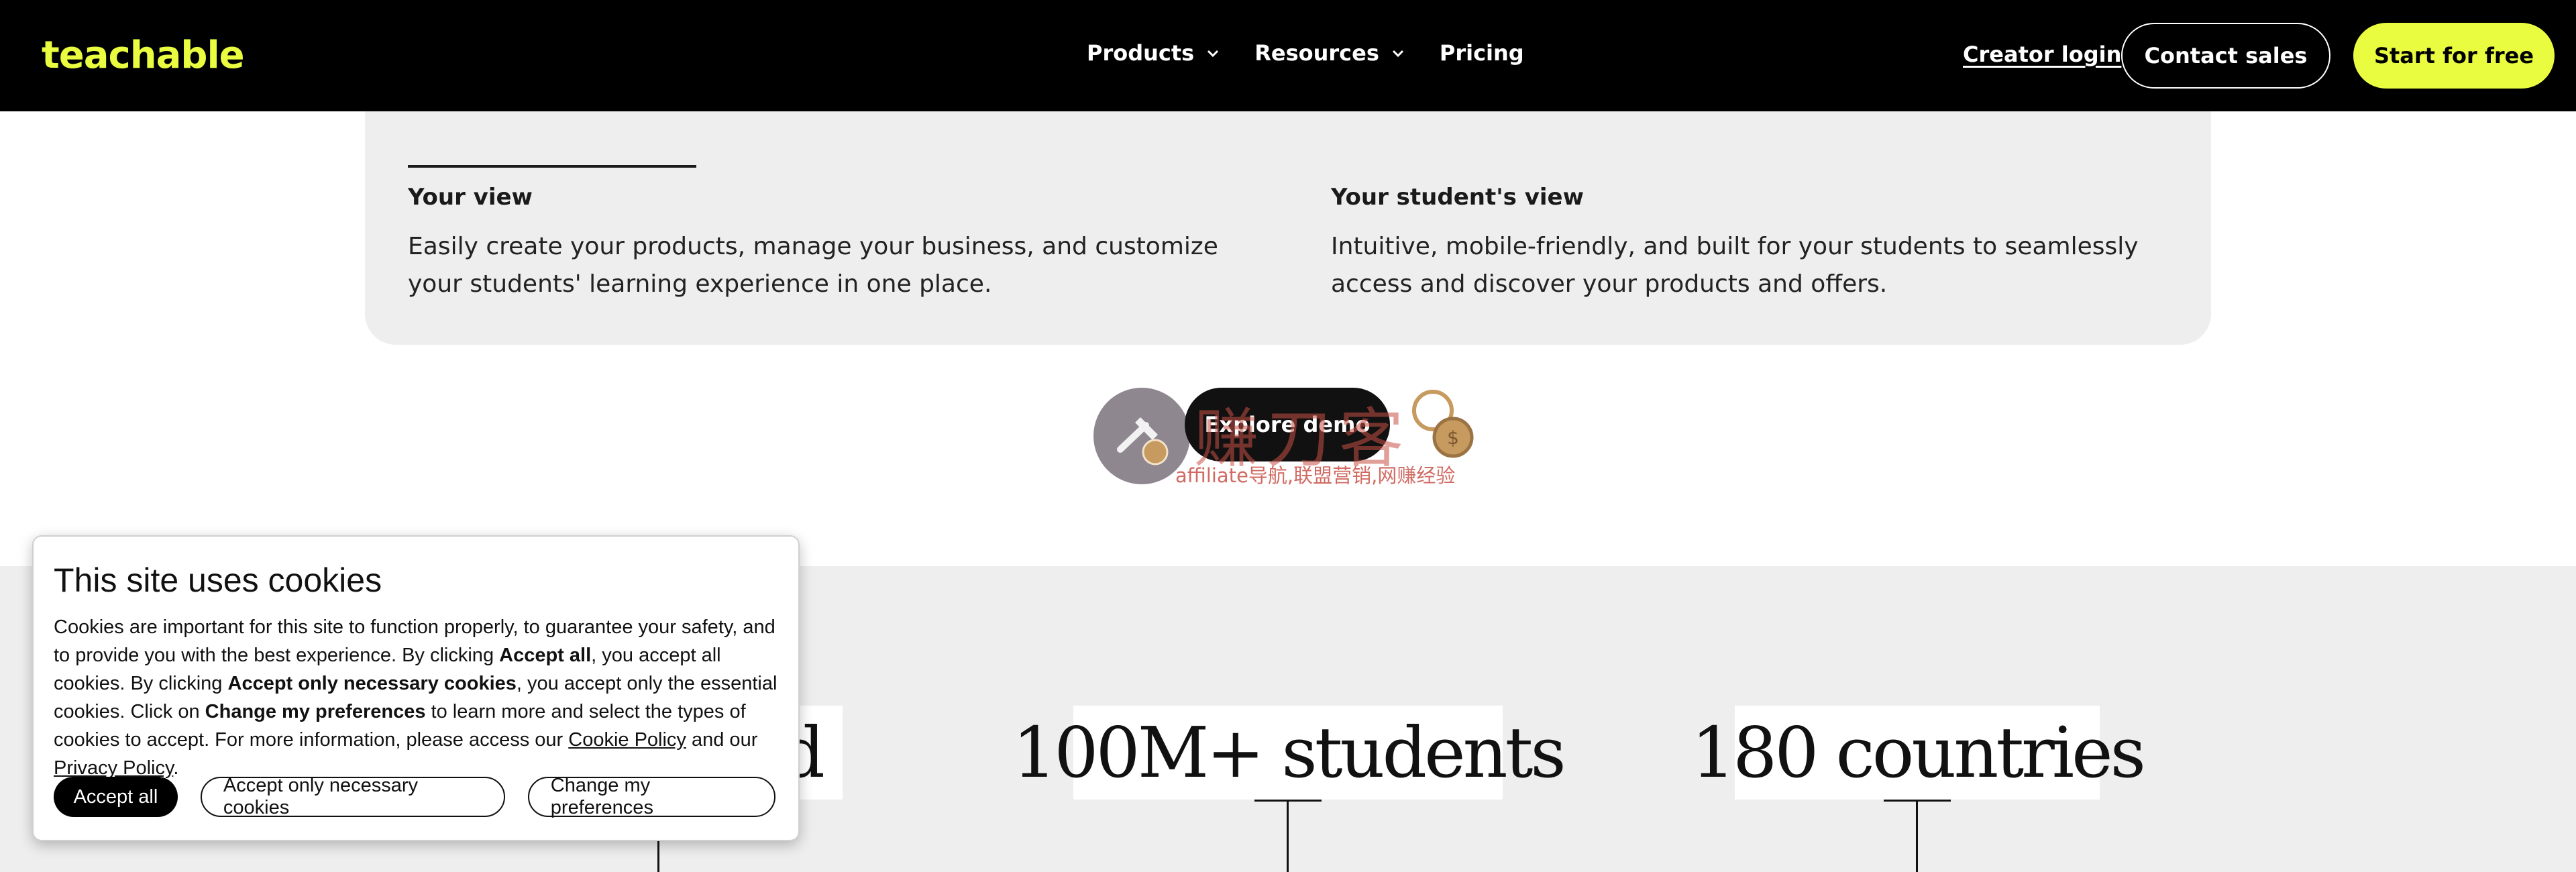 The image size is (2576, 872). I want to click on nav-resources: Resources, so click(1330, 53).